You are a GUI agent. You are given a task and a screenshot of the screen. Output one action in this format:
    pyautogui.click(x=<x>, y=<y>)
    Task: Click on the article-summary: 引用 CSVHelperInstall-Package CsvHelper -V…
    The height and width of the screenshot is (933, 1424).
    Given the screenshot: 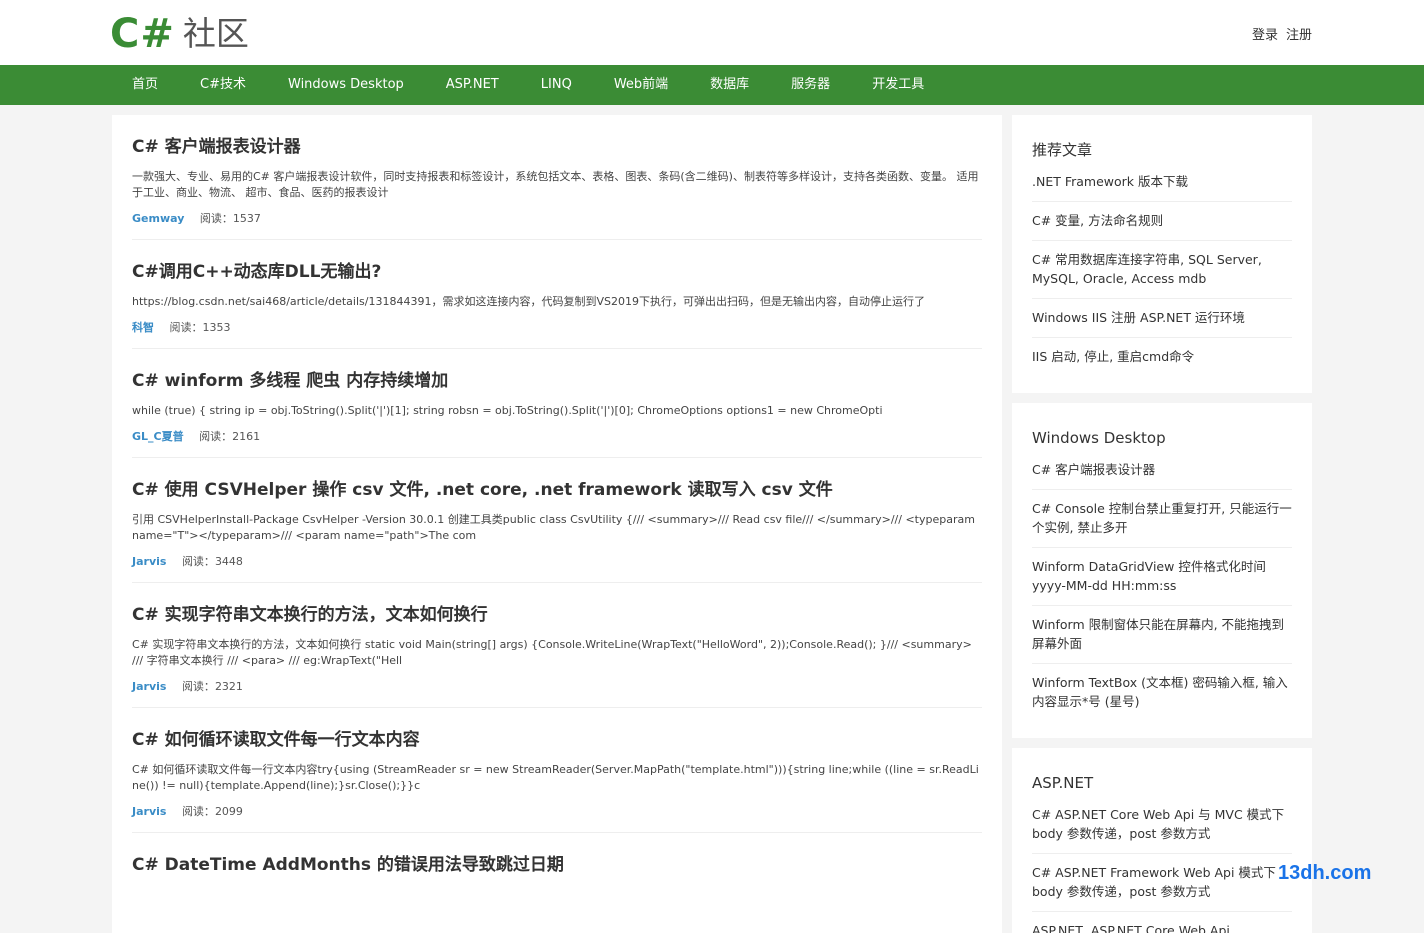 What is the action you would take?
    pyautogui.click(x=553, y=527)
    